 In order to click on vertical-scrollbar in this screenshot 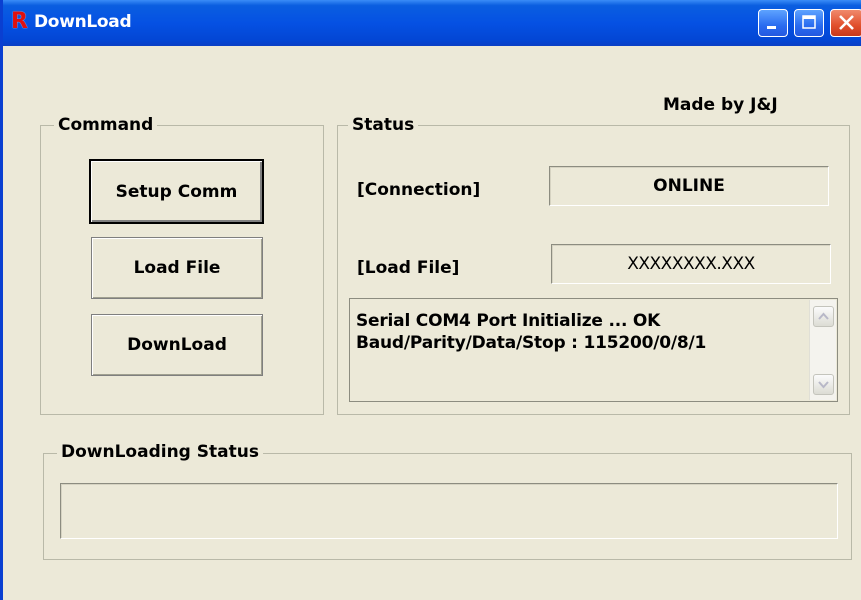, I will do `click(822, 350)`.